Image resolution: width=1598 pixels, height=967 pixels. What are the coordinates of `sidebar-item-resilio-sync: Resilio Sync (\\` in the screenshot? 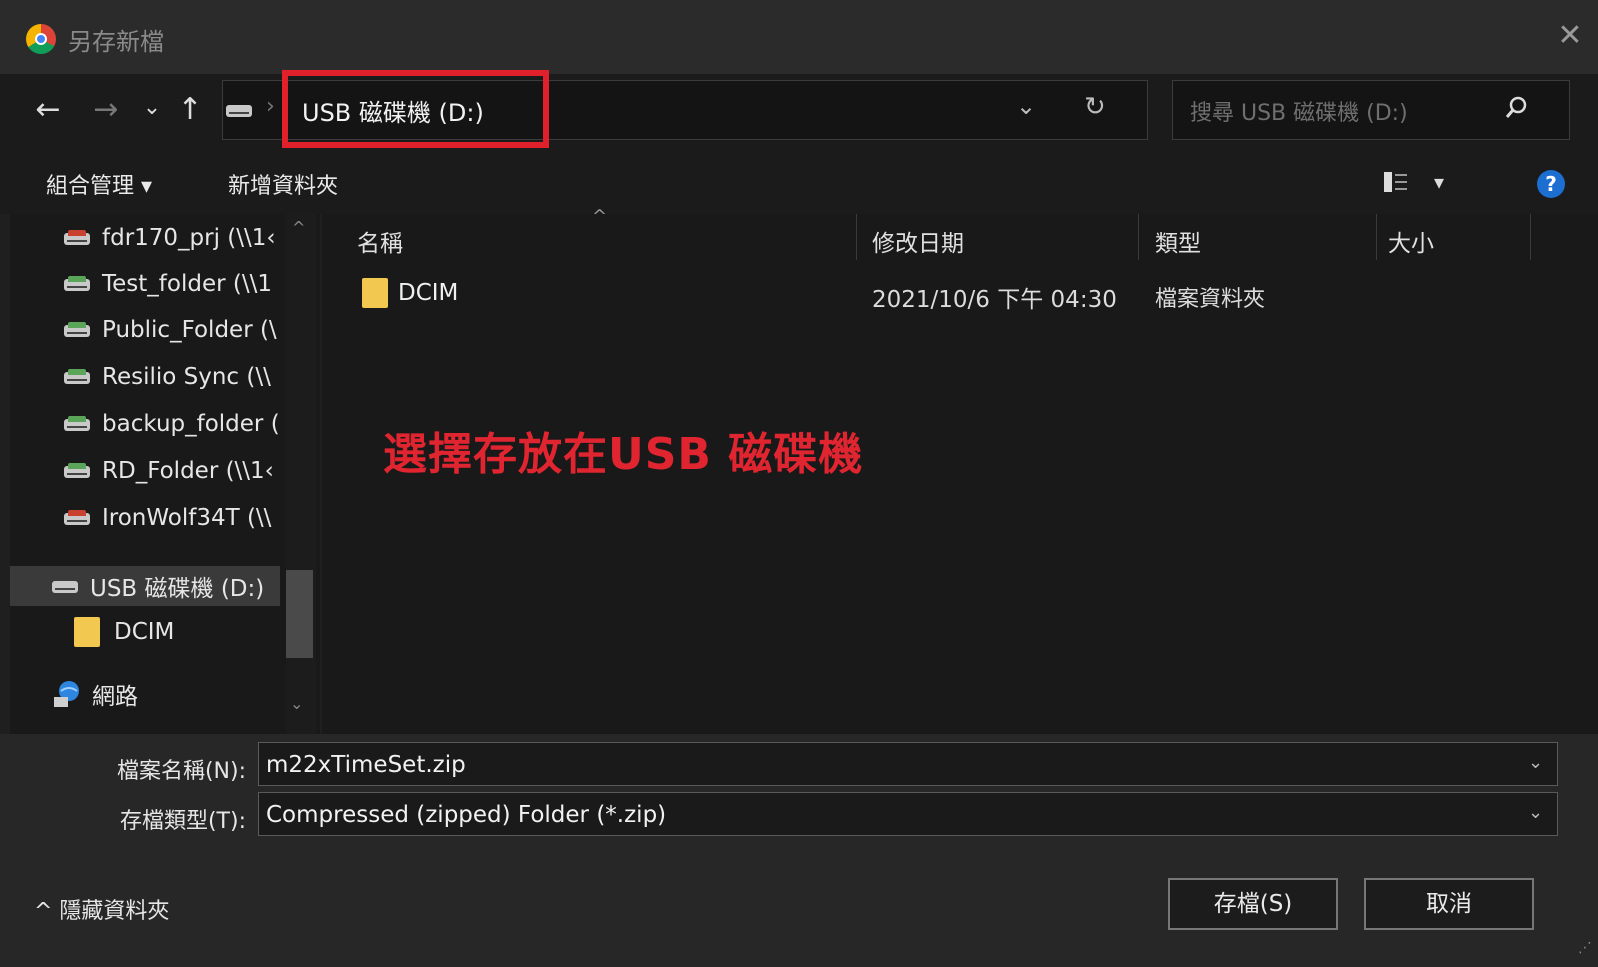 It's located at (179, 377).